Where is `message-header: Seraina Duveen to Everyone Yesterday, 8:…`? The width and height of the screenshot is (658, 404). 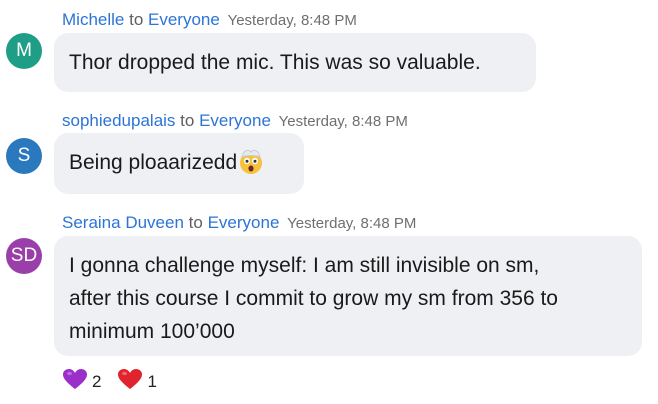 message-header: Seraina Duveen to Everyone Yesterday, 8:… is located at coordinates (239, 223).